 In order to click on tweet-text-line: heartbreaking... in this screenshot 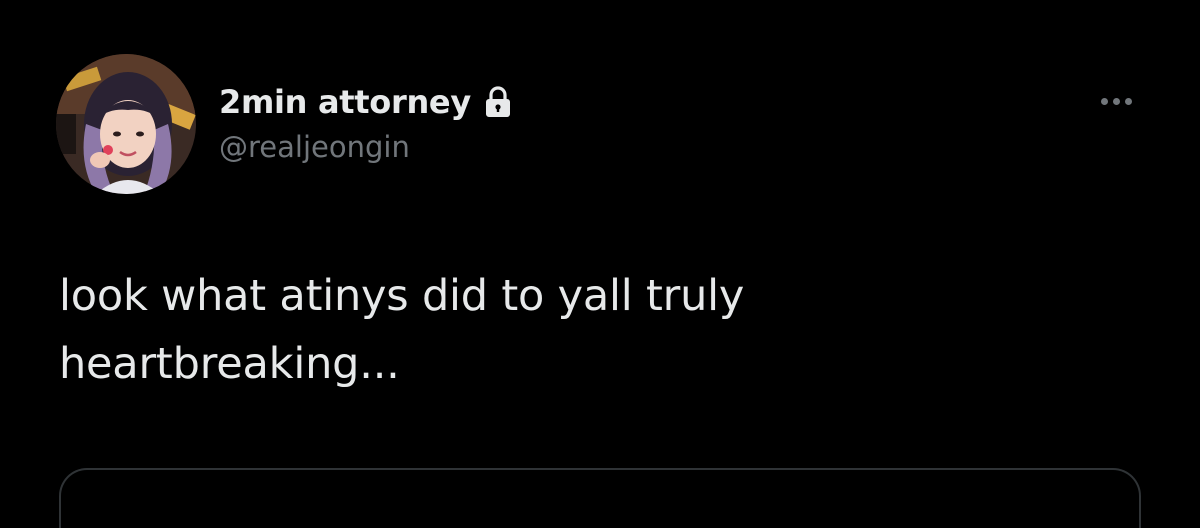, I will do `click(229, 364)`.